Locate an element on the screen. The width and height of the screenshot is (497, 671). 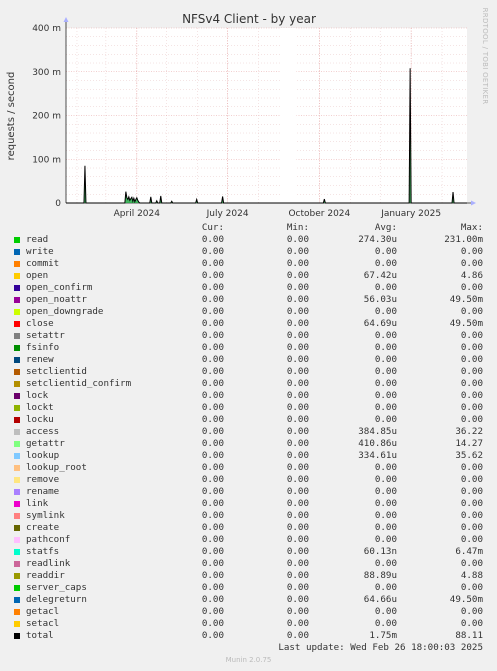
legend-avg: 410.86u is located at coordinates (377, 443).